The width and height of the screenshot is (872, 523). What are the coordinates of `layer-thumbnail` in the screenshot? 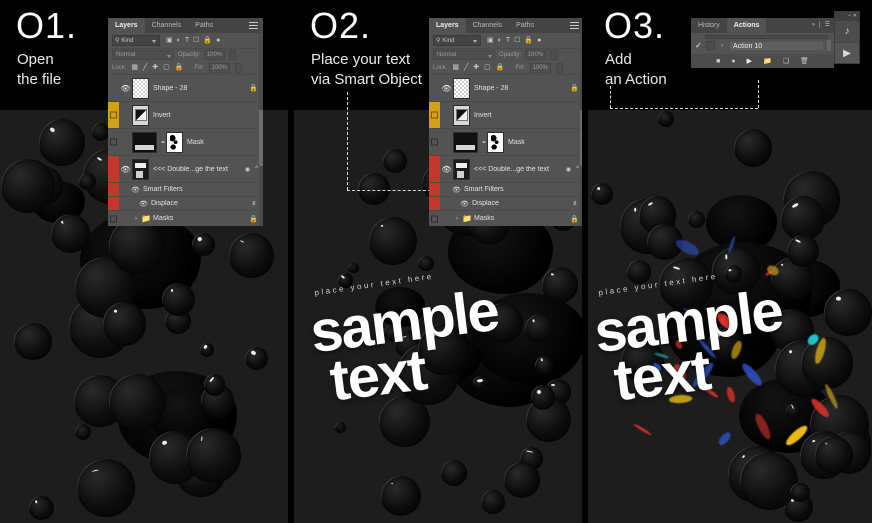 It's located at (461, 169).